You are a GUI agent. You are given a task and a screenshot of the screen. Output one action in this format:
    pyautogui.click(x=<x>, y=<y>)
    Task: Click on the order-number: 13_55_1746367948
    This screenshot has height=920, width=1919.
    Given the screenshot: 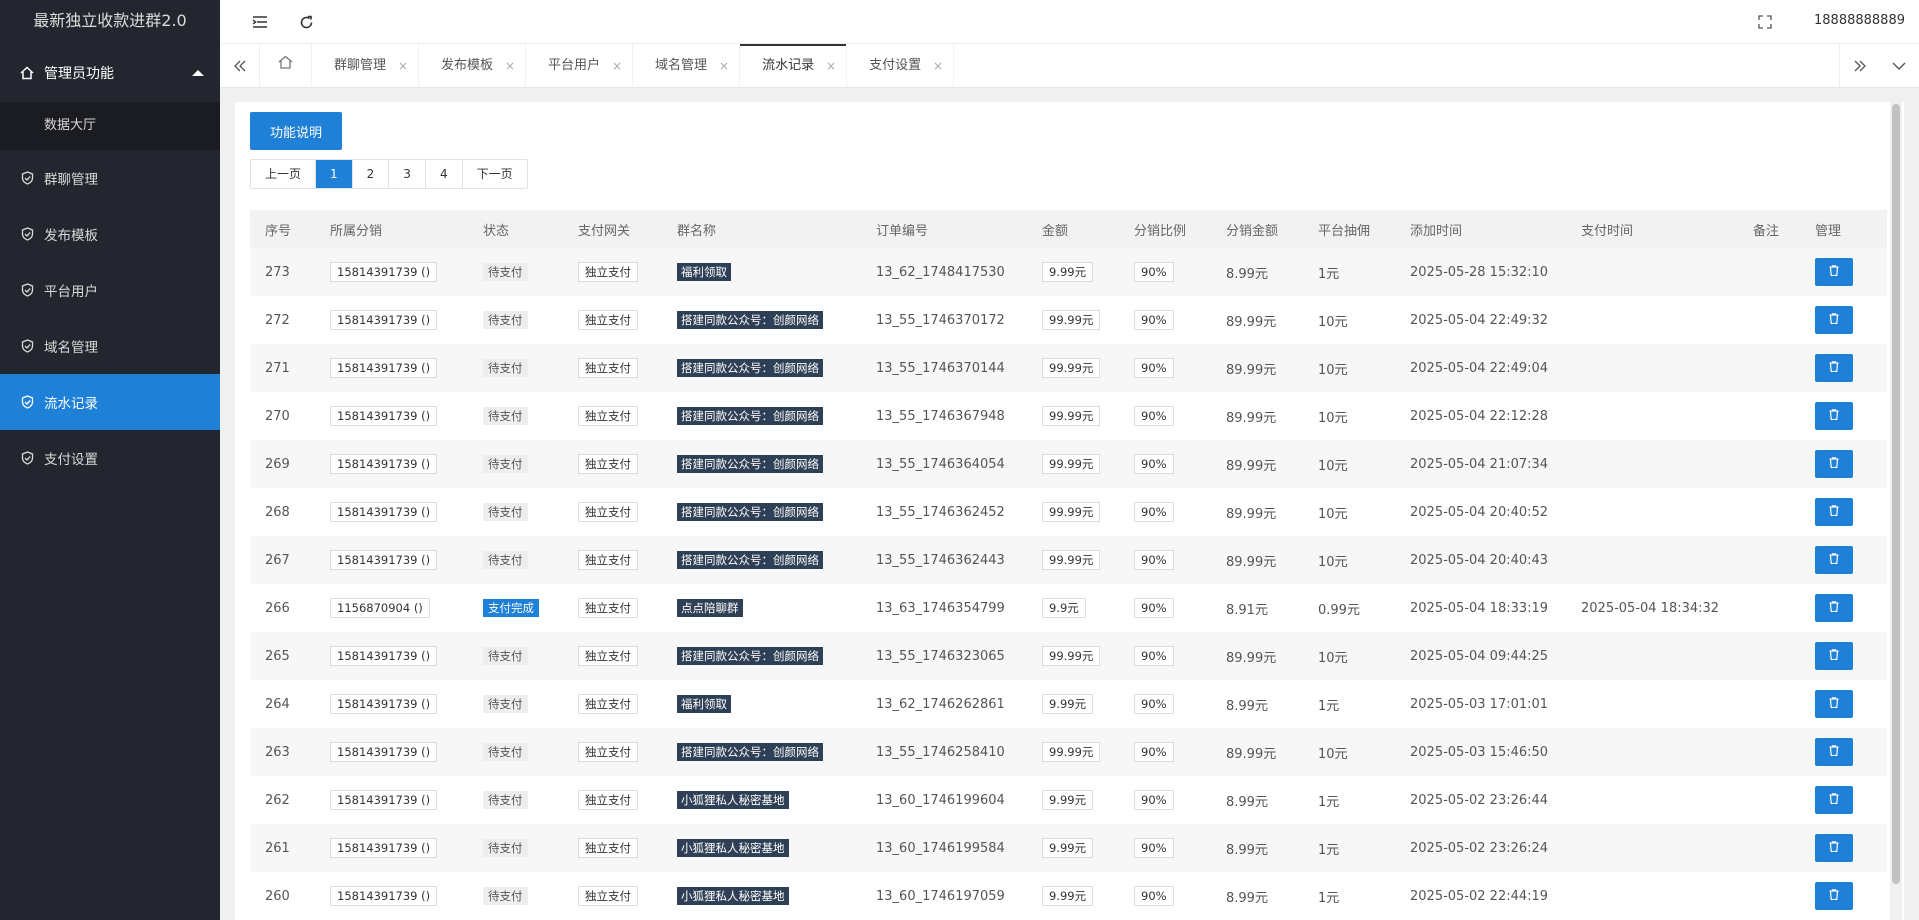 What is the action you would take?
    pyautogui.click(x=940, y=416)
    